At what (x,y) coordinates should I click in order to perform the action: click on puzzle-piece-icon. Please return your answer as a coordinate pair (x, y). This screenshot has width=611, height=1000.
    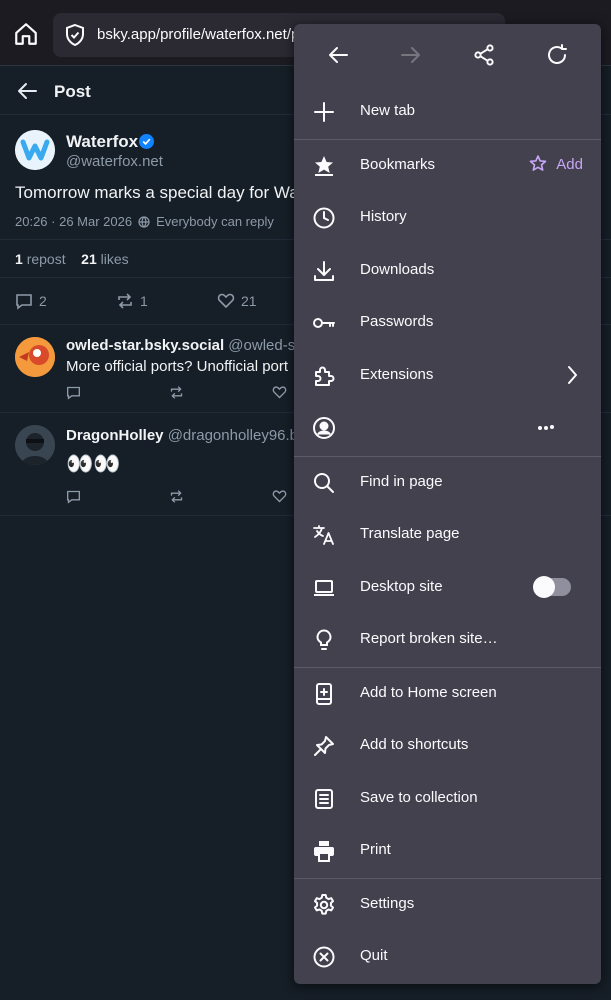
    Looking at the image, I should click on (325, 376).